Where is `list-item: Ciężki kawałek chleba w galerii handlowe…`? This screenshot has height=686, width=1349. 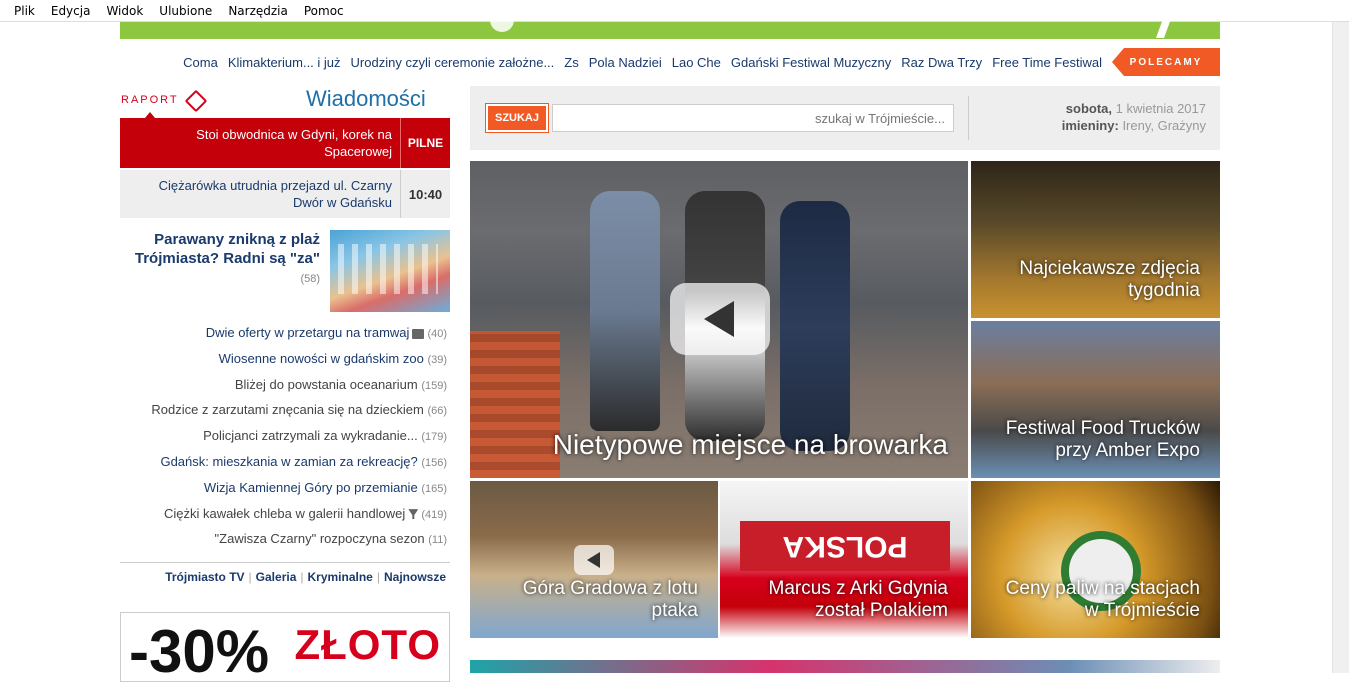
list-item: Ciężki kawałek chleba w galerii handlowe… is located at coordinates (285, 514).